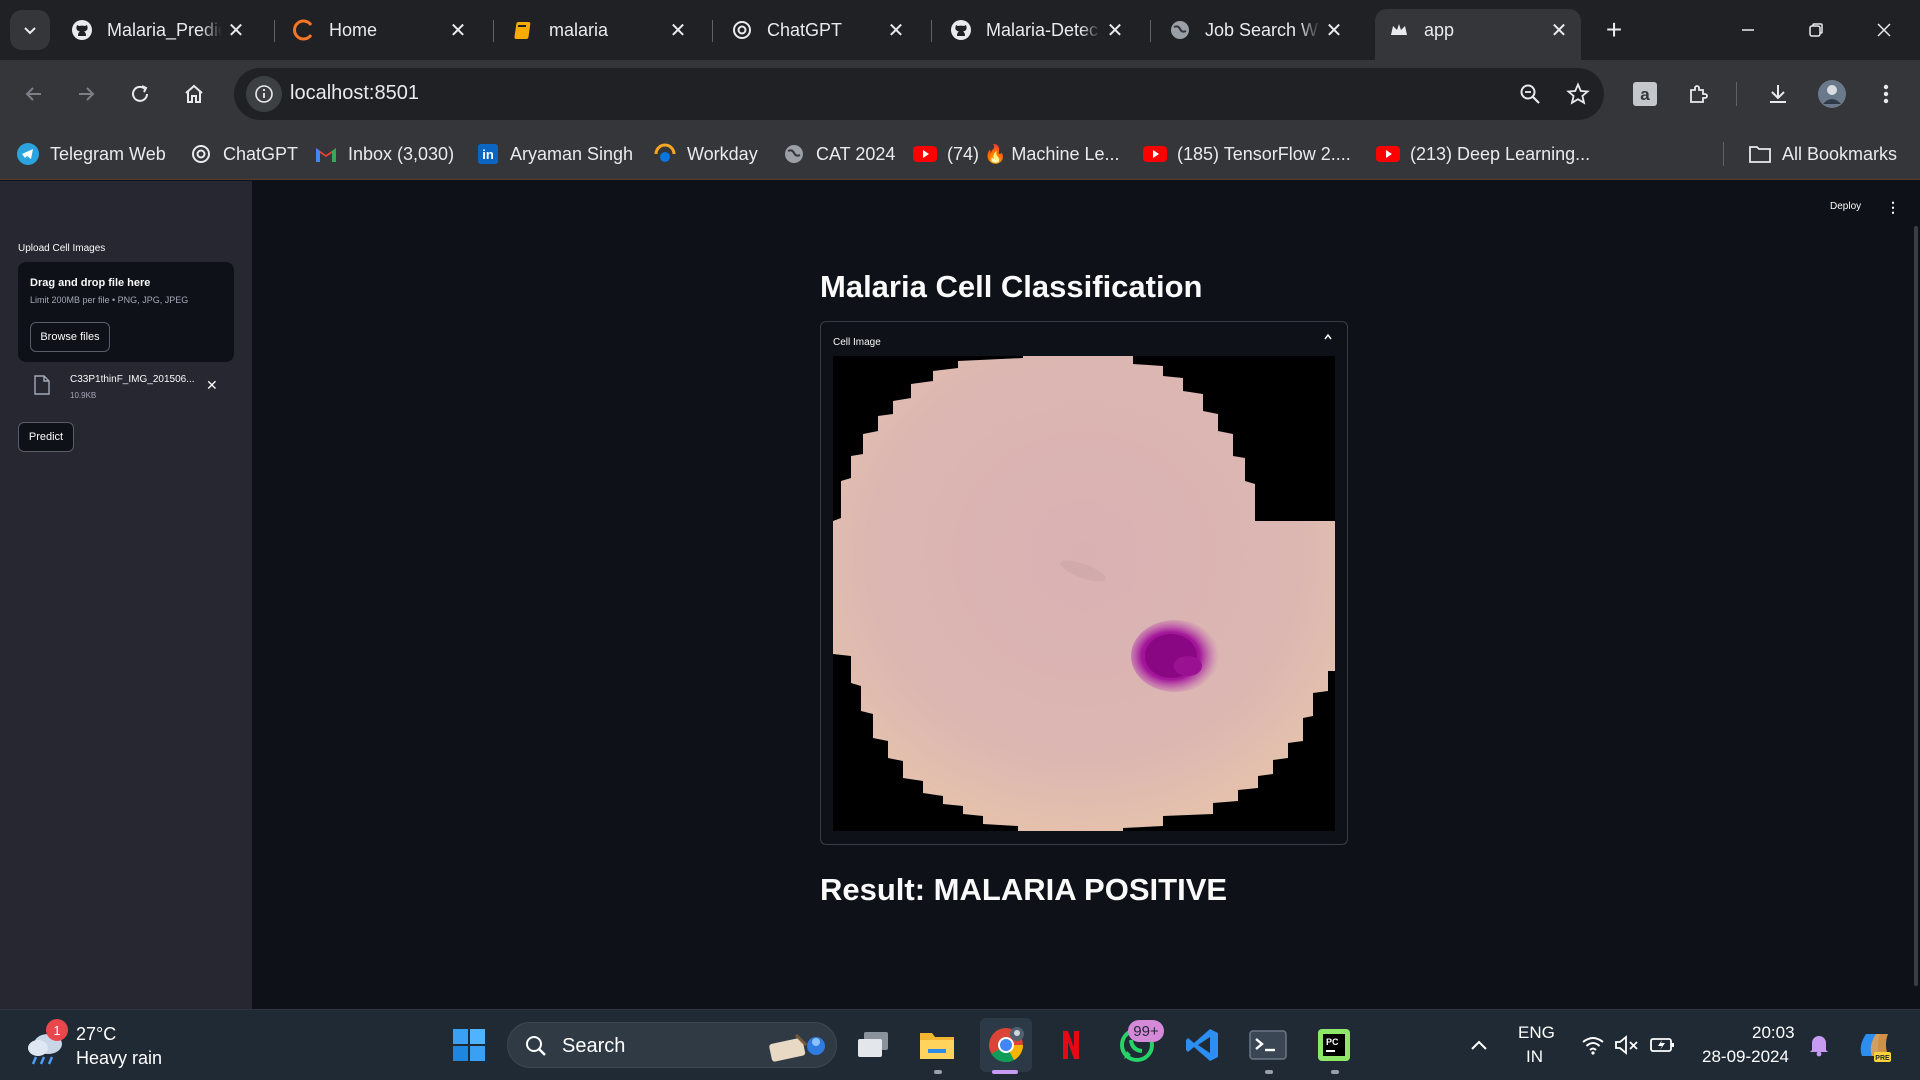  What do you see at coordinates (672, 1045) in the screenshot?
I see `taskbar-search: Search` at bounding box center [672, 1045].